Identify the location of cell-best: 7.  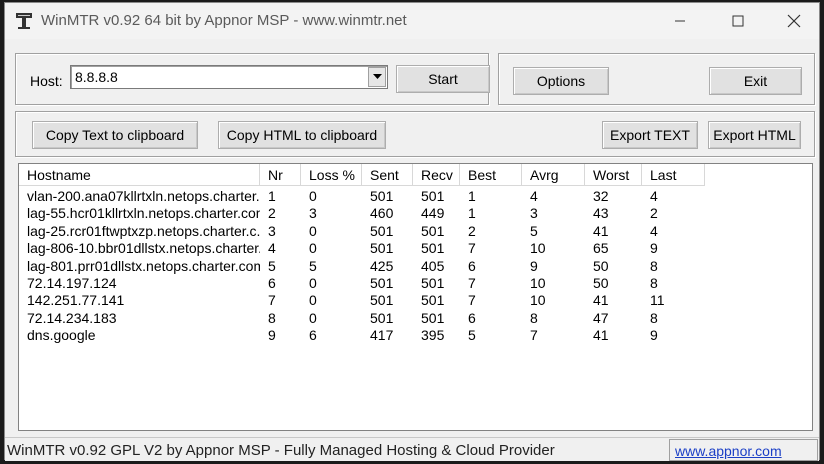
(472, 300).